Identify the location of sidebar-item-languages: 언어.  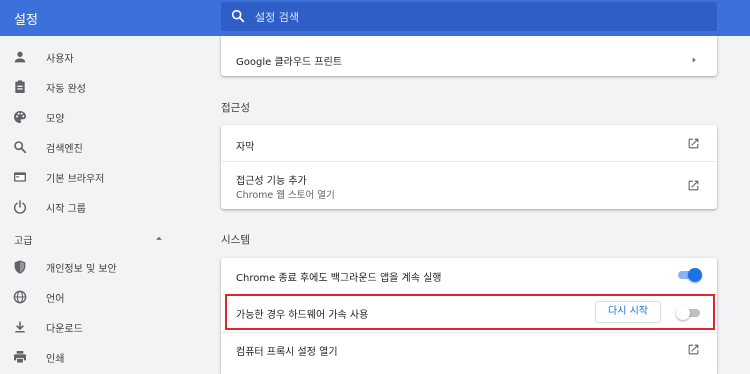
(95, 297).